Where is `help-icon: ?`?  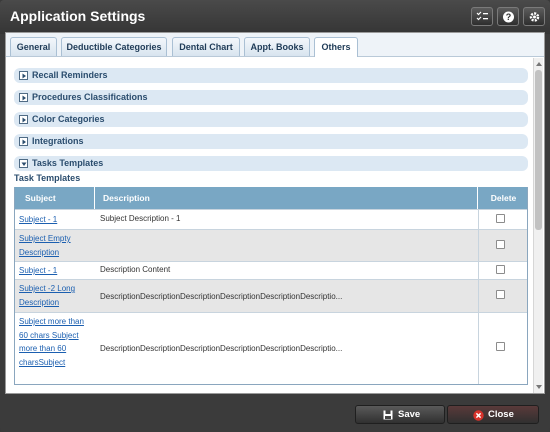
help-icon: ? is located at coordinates (508, 17).